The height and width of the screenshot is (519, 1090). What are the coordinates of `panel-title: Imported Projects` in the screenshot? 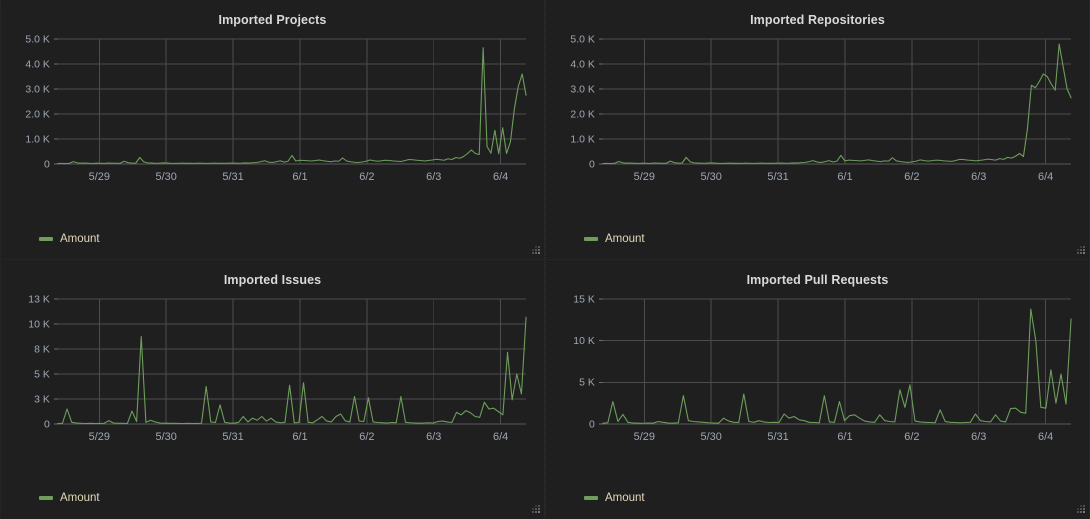 It's located at (272, 14).